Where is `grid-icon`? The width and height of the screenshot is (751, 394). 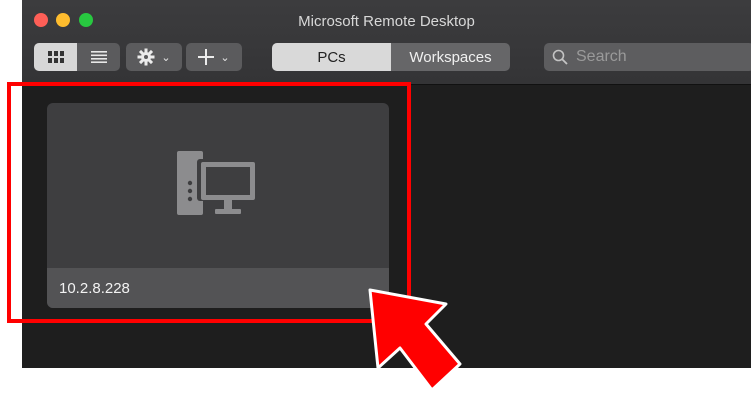
grid-icon is located at coordinates (55, 57).